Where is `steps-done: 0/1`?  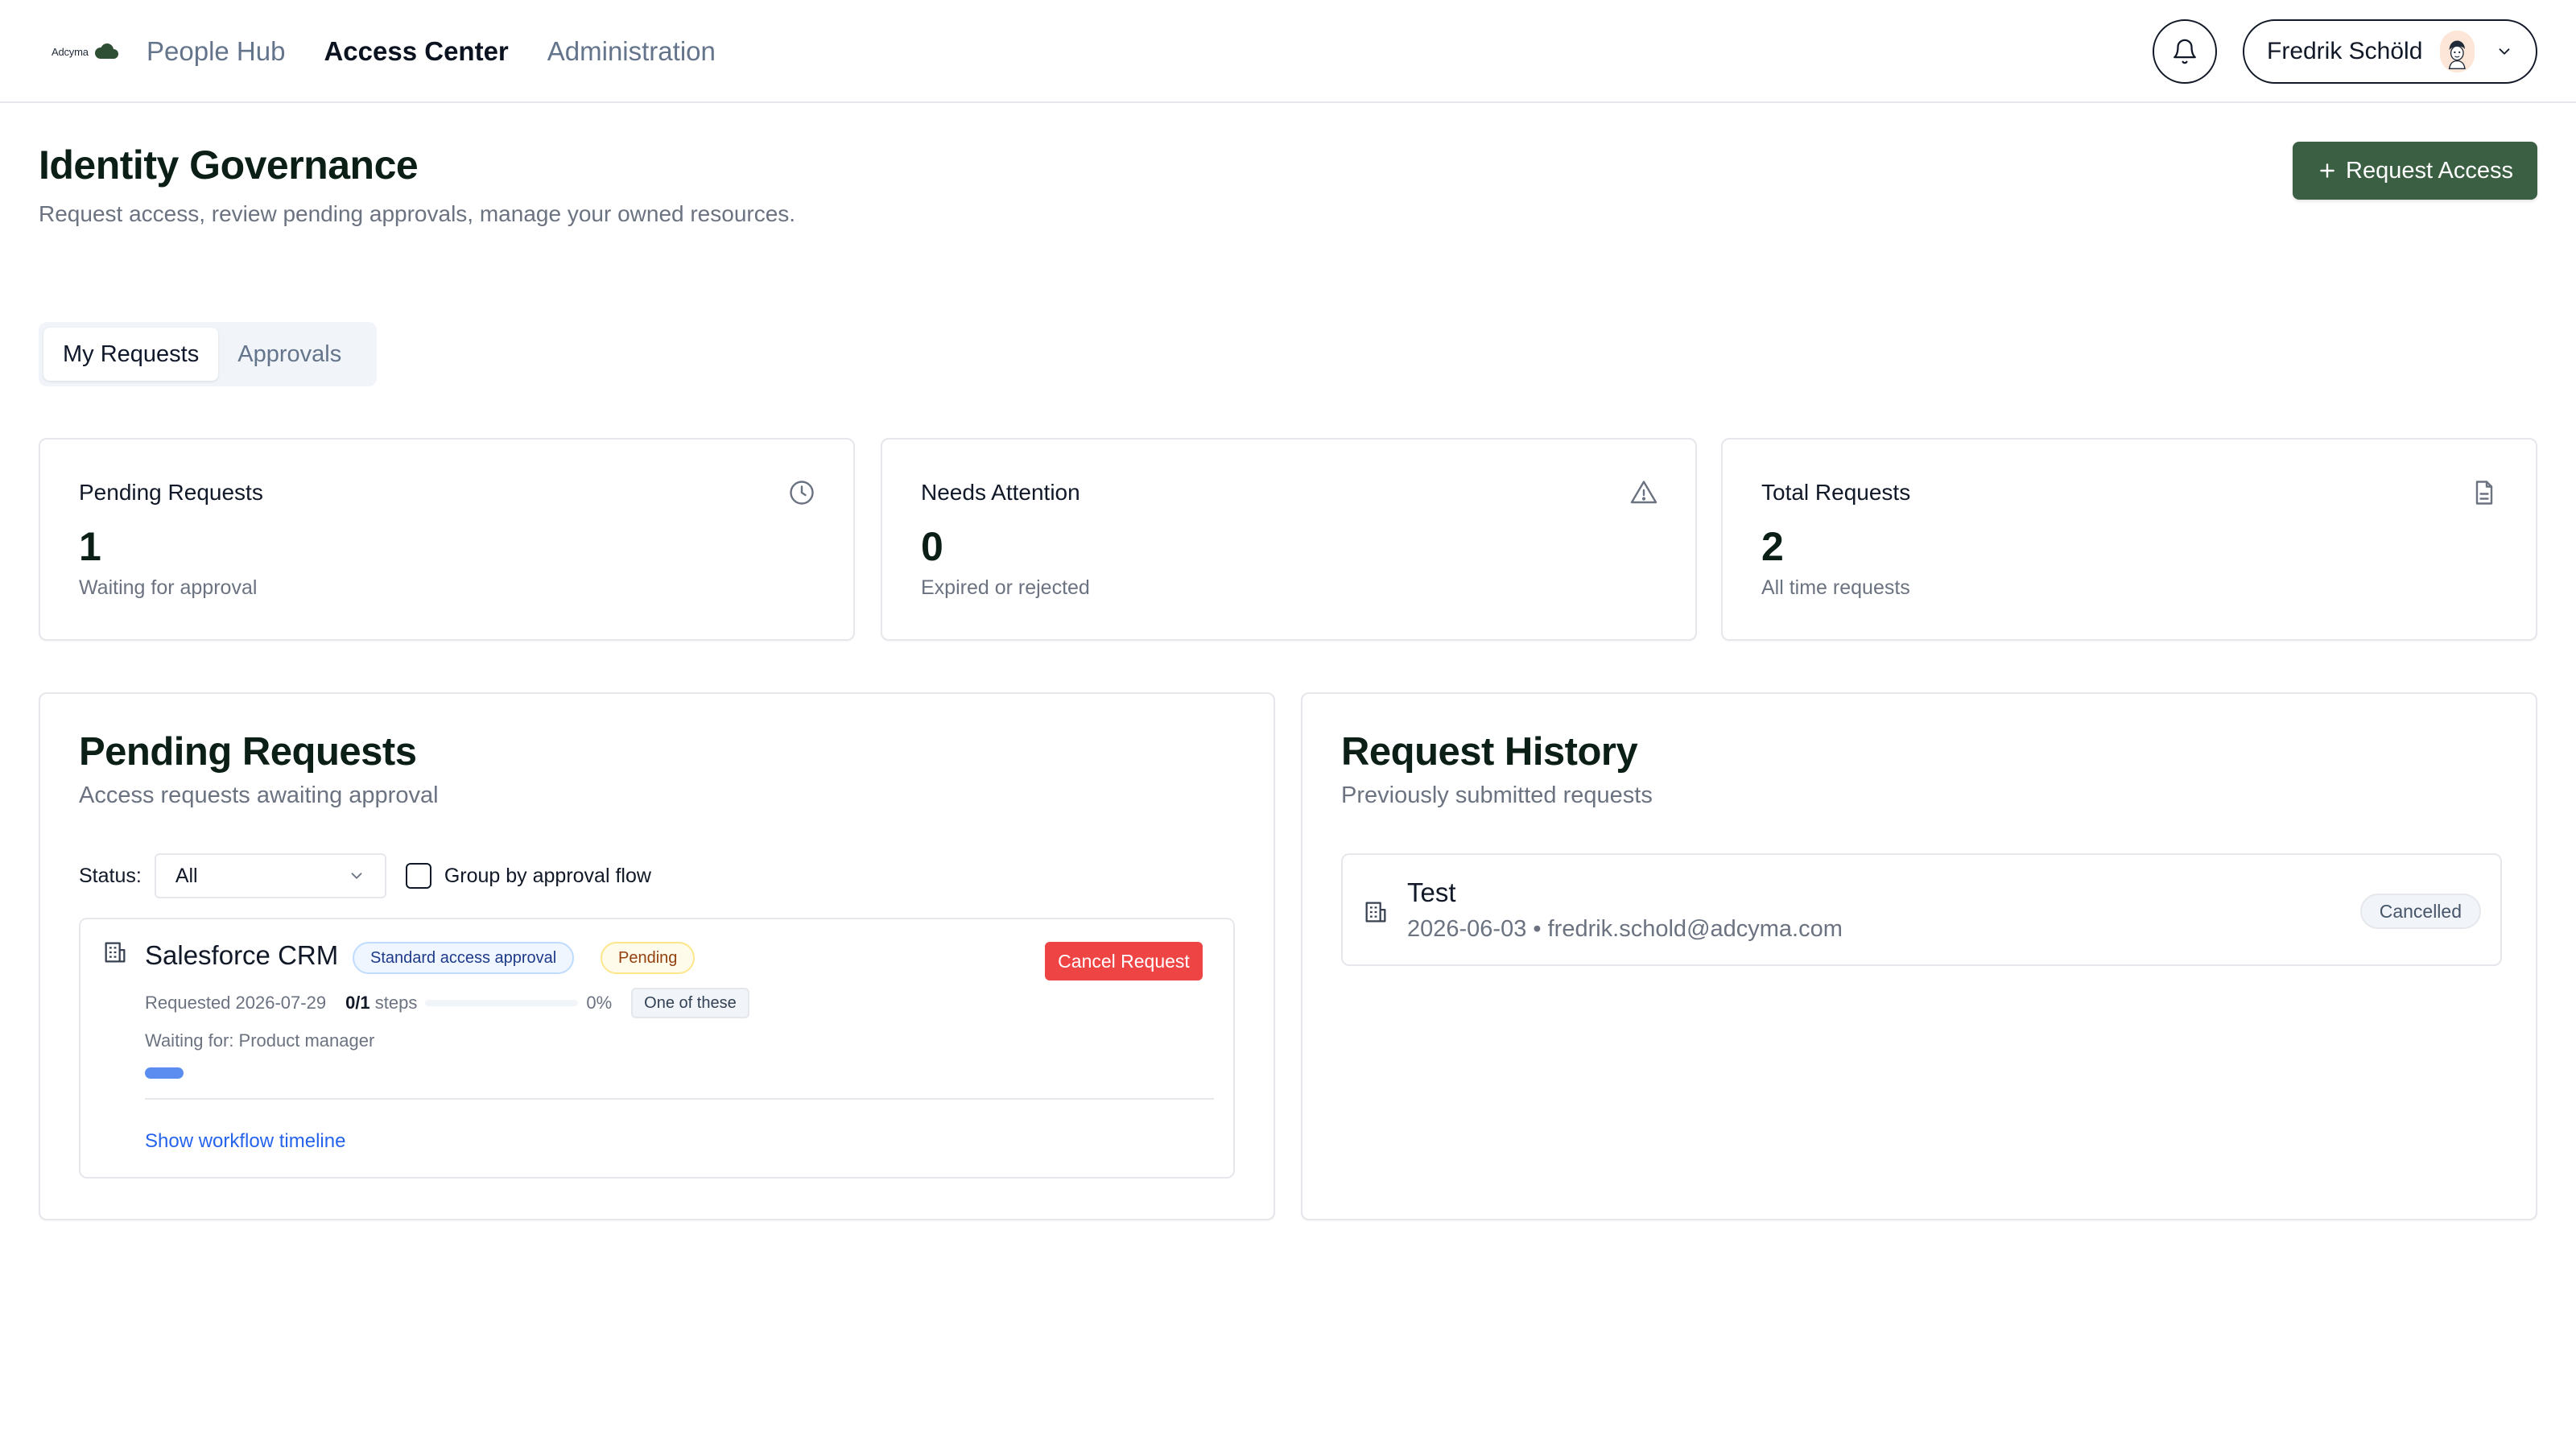 steps-done: 0/1 is located at coordinates (357, 1003).